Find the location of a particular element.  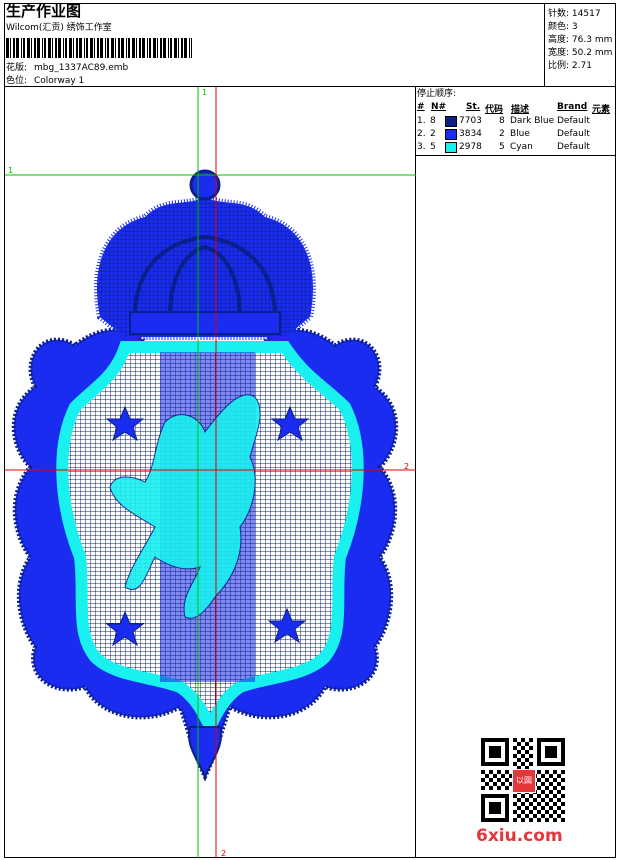

stat-width: 宽度: 50.2 mm is located at coordinates (580, 51).